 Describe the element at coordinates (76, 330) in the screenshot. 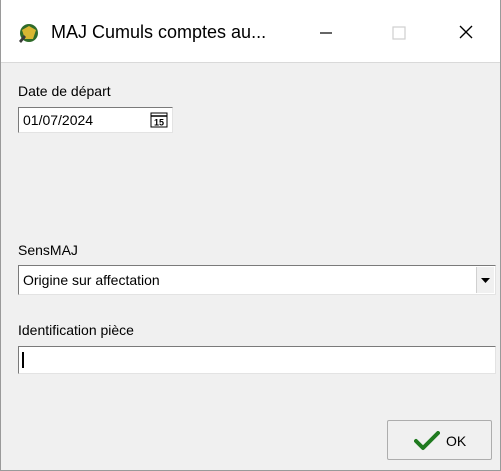

I see `ident-label: Identification pièce` at that location.